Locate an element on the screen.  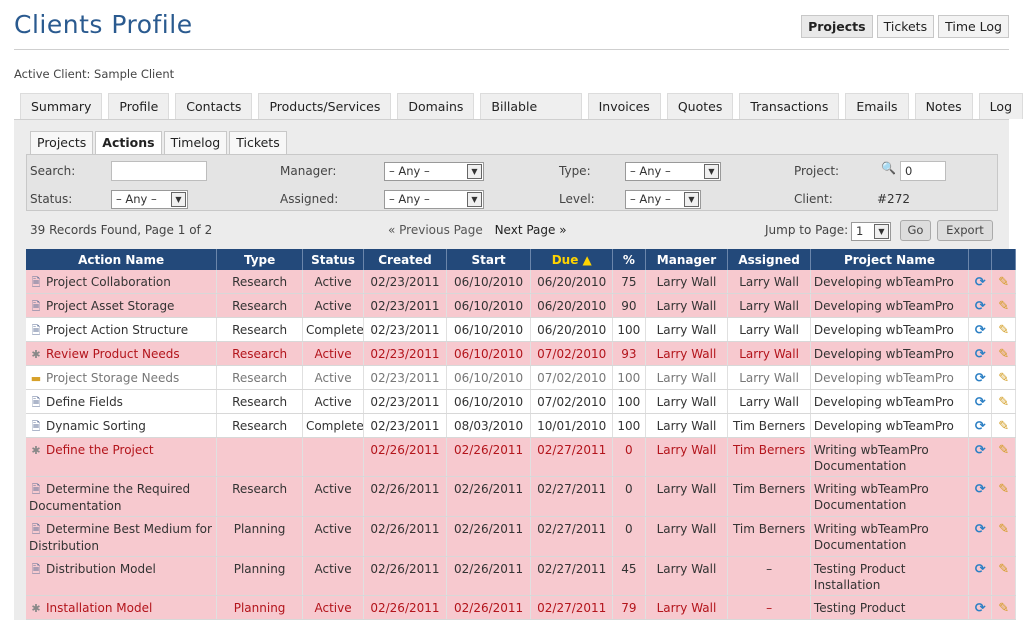
search-input is located at coordinates (159, 171).